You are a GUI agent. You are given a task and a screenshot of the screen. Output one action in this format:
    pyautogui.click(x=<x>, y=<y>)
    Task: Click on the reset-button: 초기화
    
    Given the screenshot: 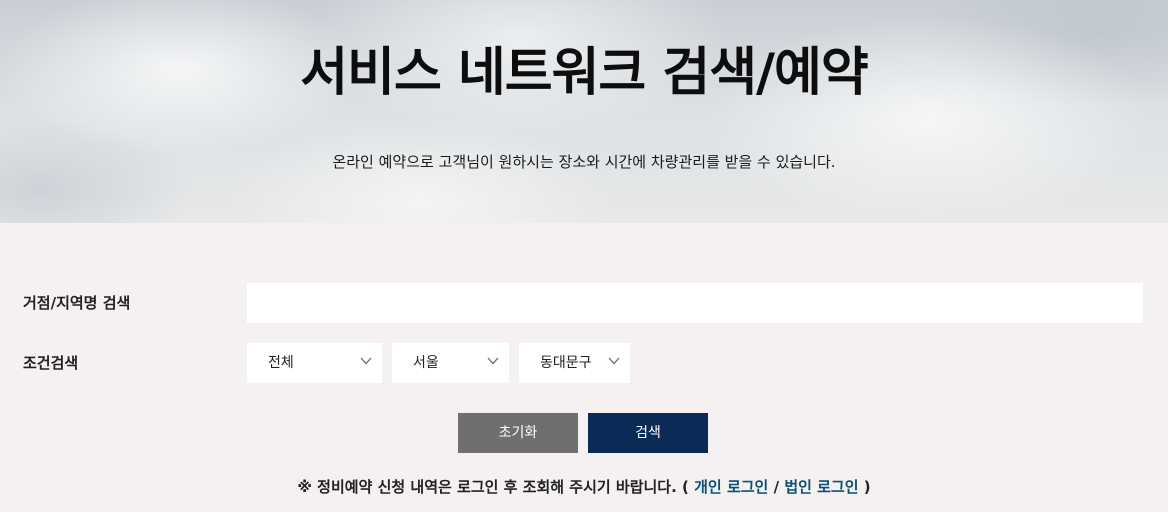 What is the action you would take?
    pyautogui.click(x=518, y=433)
    